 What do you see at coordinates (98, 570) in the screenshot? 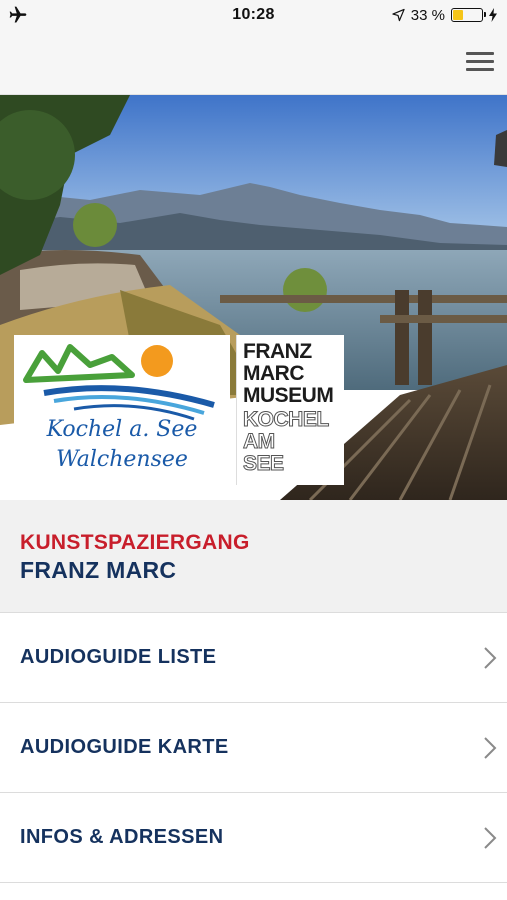
I see `page-title: FRANZ MARC` at bounding box center [98, 570].